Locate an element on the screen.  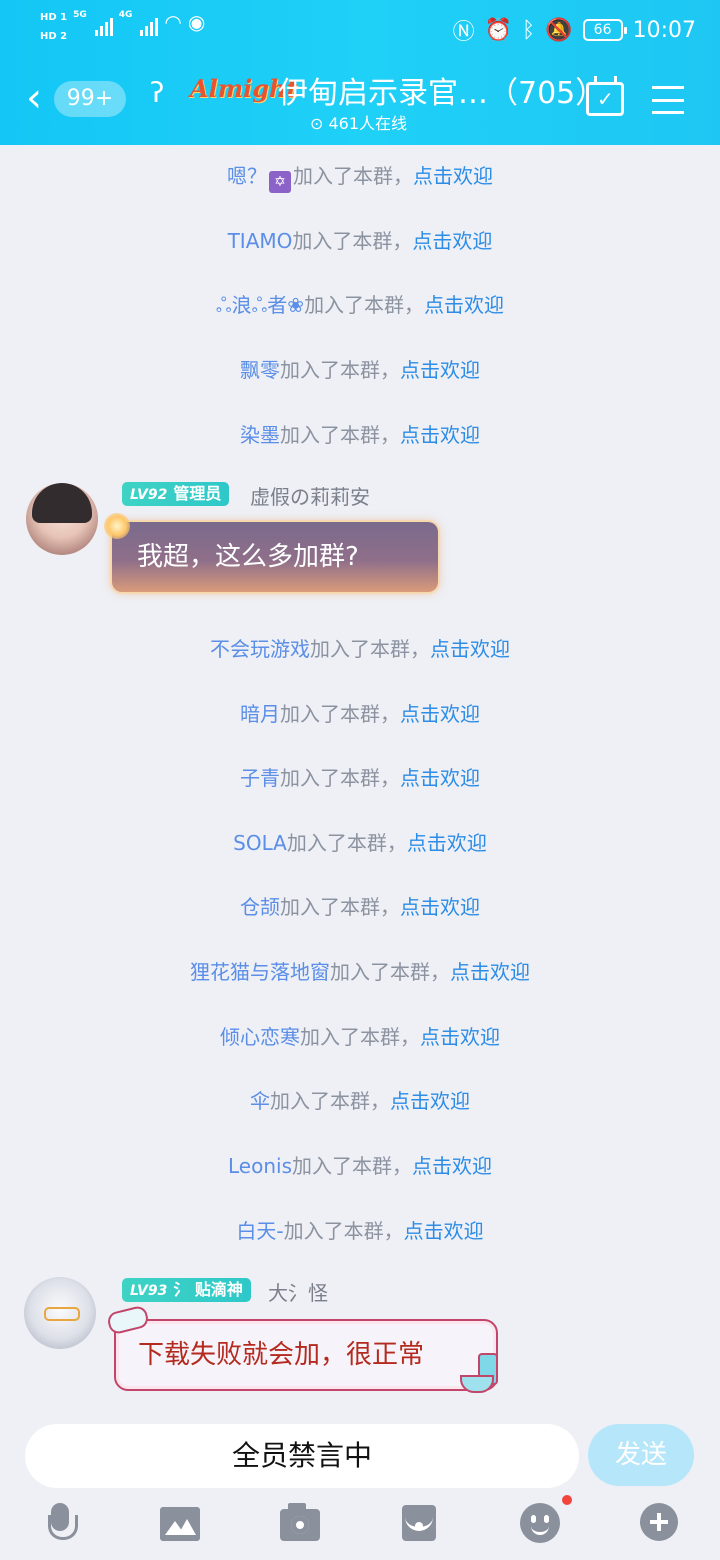
join-notice: 暗月加入了本群，点击欢迎 is located at coordinates (360, 712).